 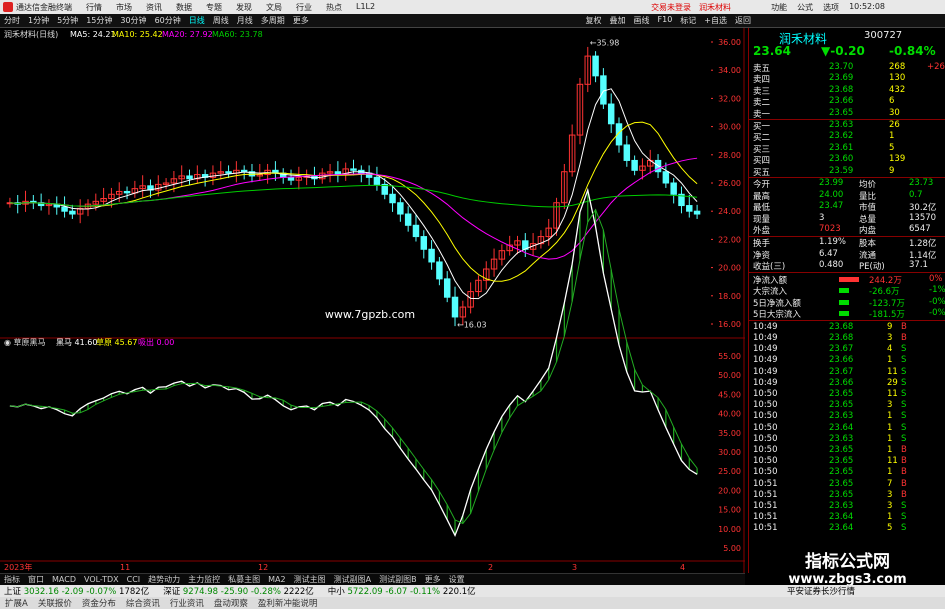 What do you see at coordinates (603, 90) in the screenshot?
I see `candle-body` at bounding box center [603, 90].